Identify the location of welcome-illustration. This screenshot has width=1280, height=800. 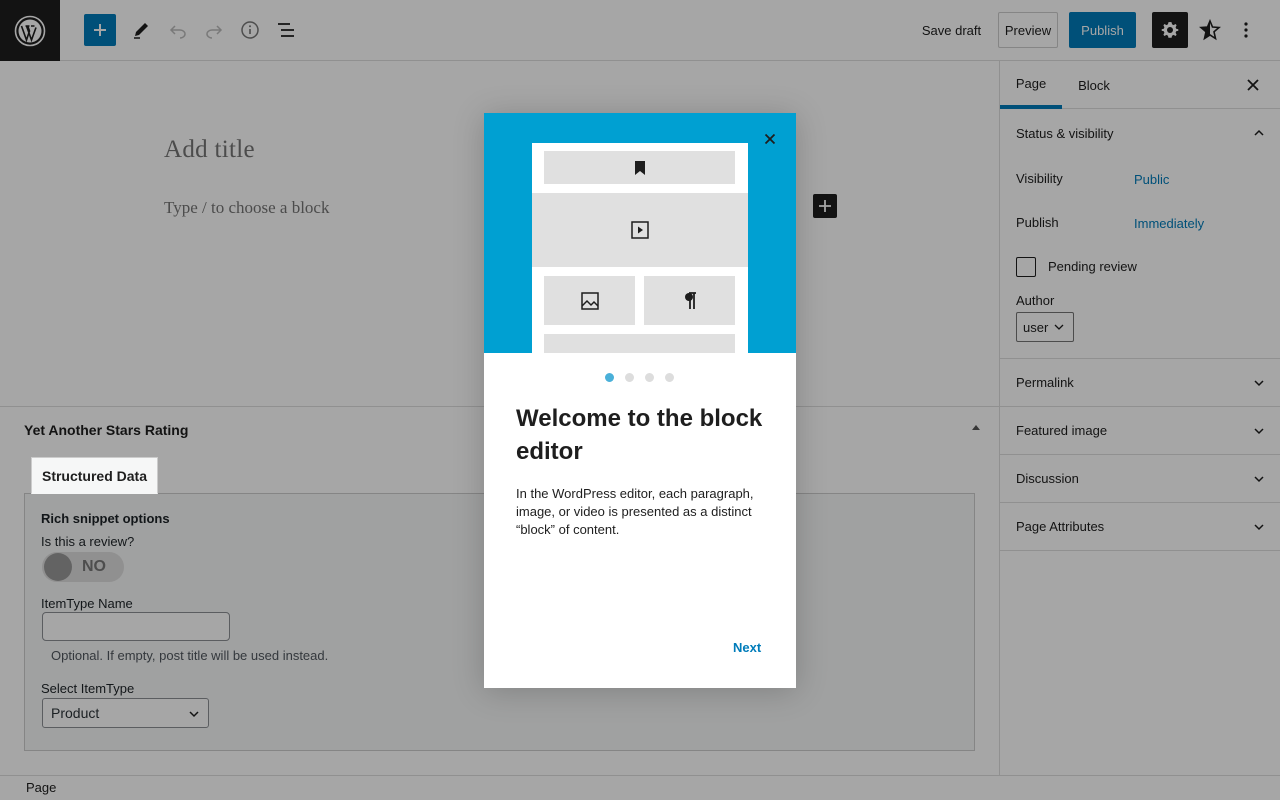
(640, 233).